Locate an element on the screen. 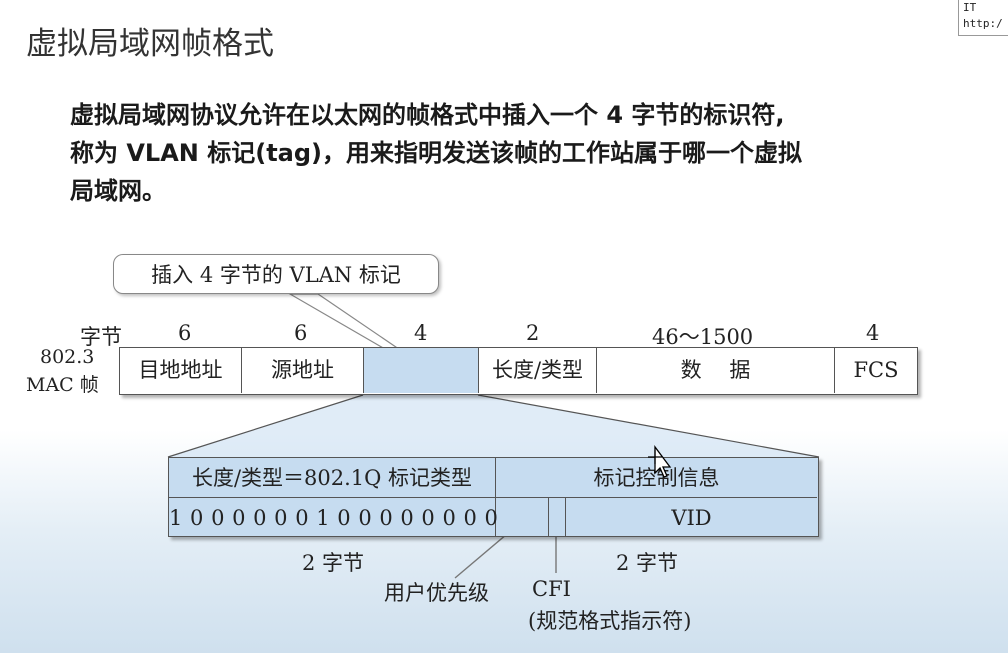 This screenshot has height=653, width=1008. field-length-type: 长度/类型 is located at coordinates (538, 370).